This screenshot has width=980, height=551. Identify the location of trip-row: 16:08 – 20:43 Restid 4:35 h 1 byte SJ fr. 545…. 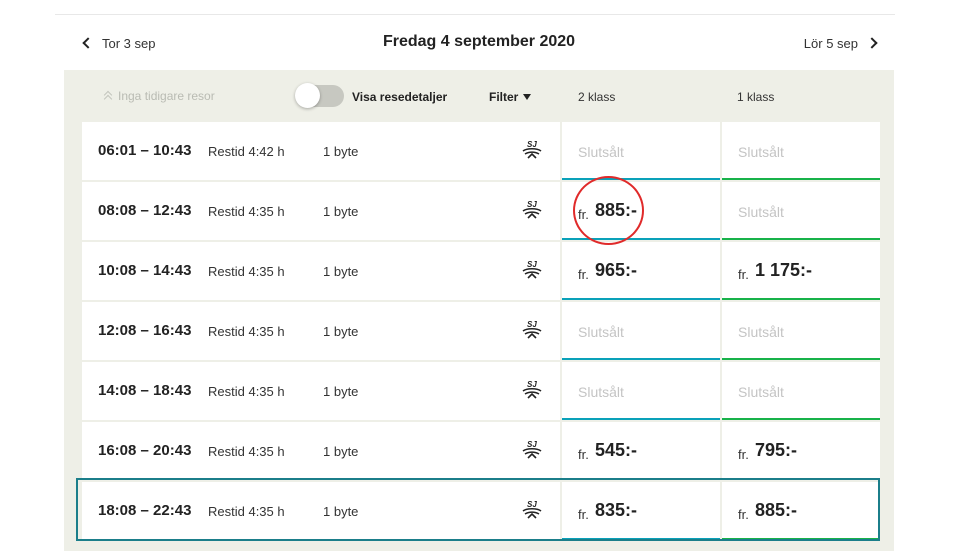
(481, 451).